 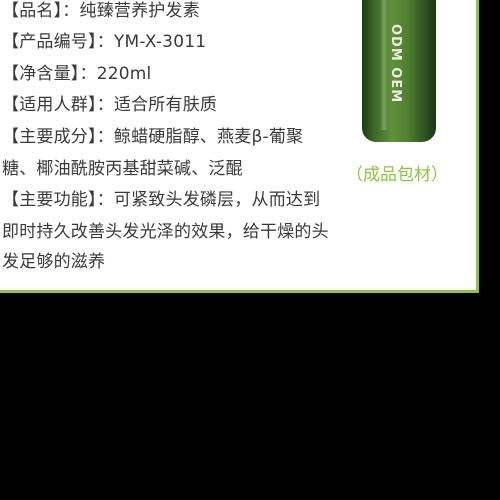 I want to click on info-line-ingredients-cont: 糖、椰油酰胺丙基甜菜碱、泛醌, so click(x=122, y=169).